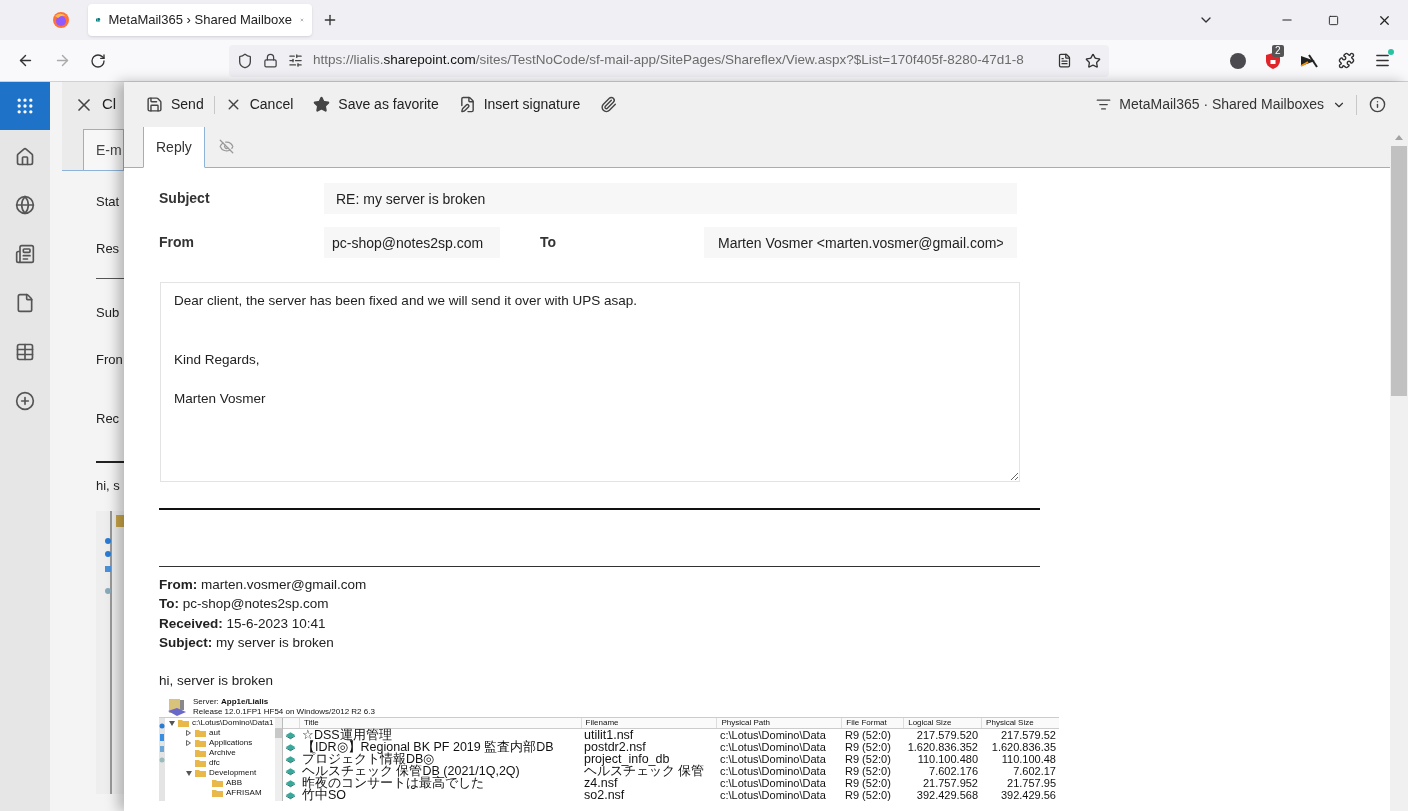 The width and height of the screenshot is (1408, 811). What do you see at coordinates (608, 735) in the screenshot?
I see `table-cell-text: utilit1.nsf` at bounding box center [608, 735].